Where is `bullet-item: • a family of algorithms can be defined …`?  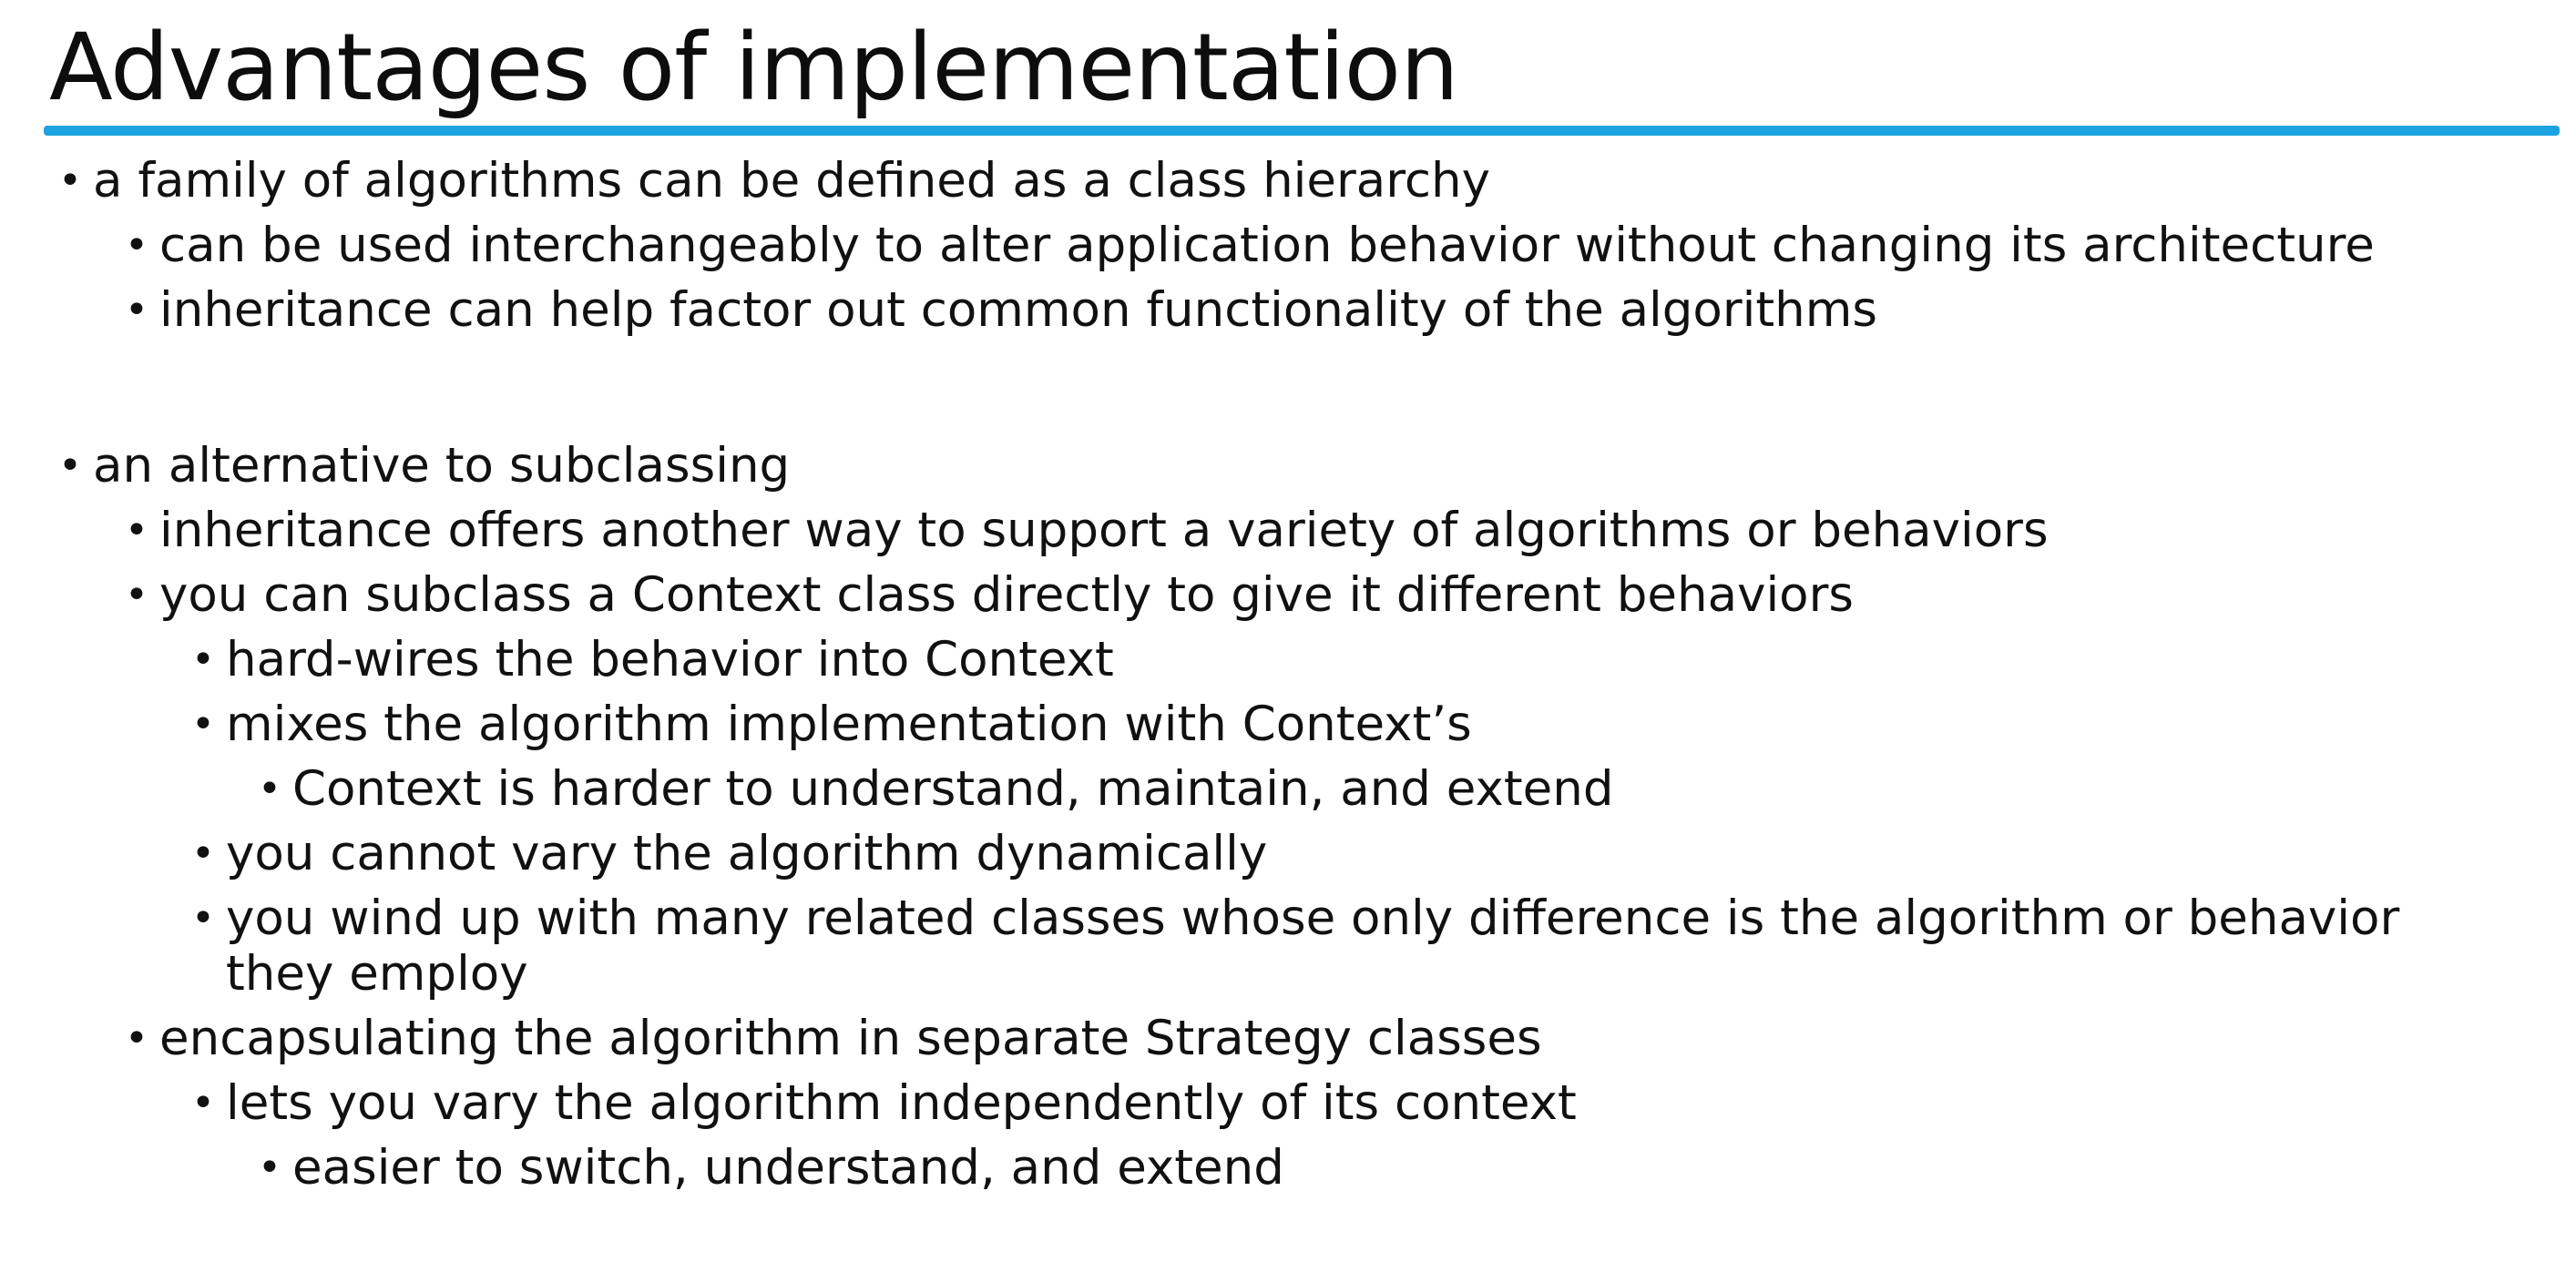
bullet-item: • a family of algorithms can be defined … is located at coordinates (1288, 181).